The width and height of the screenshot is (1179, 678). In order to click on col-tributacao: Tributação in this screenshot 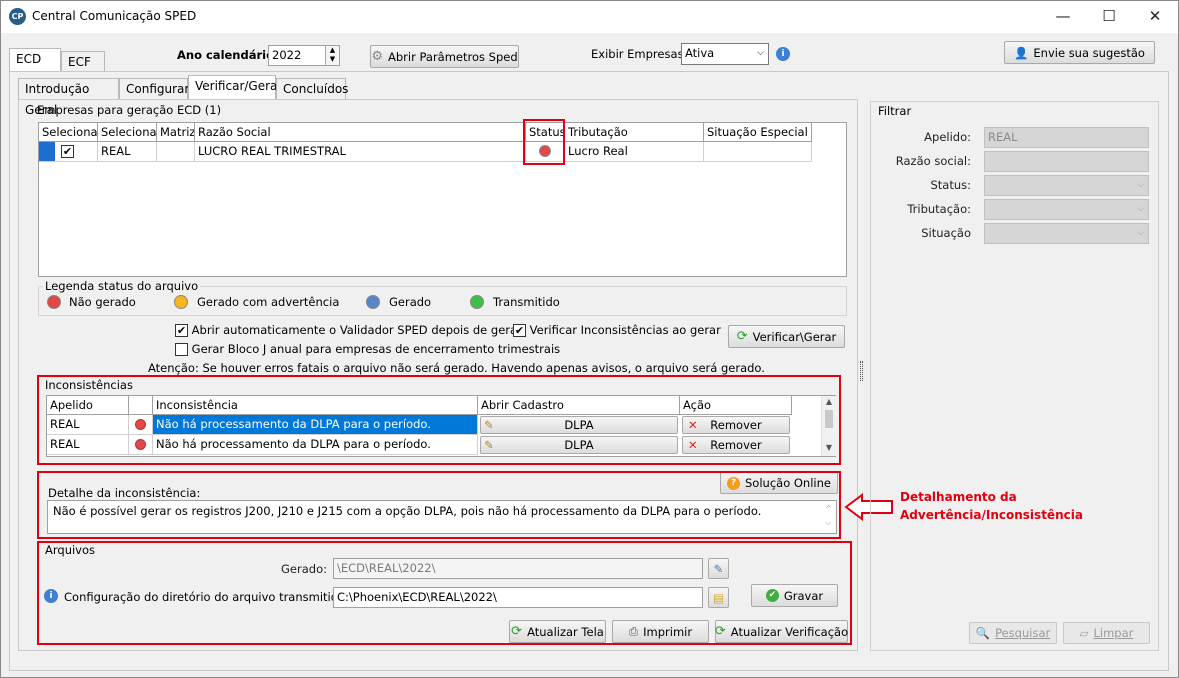, I will do `click(634, 132)`.